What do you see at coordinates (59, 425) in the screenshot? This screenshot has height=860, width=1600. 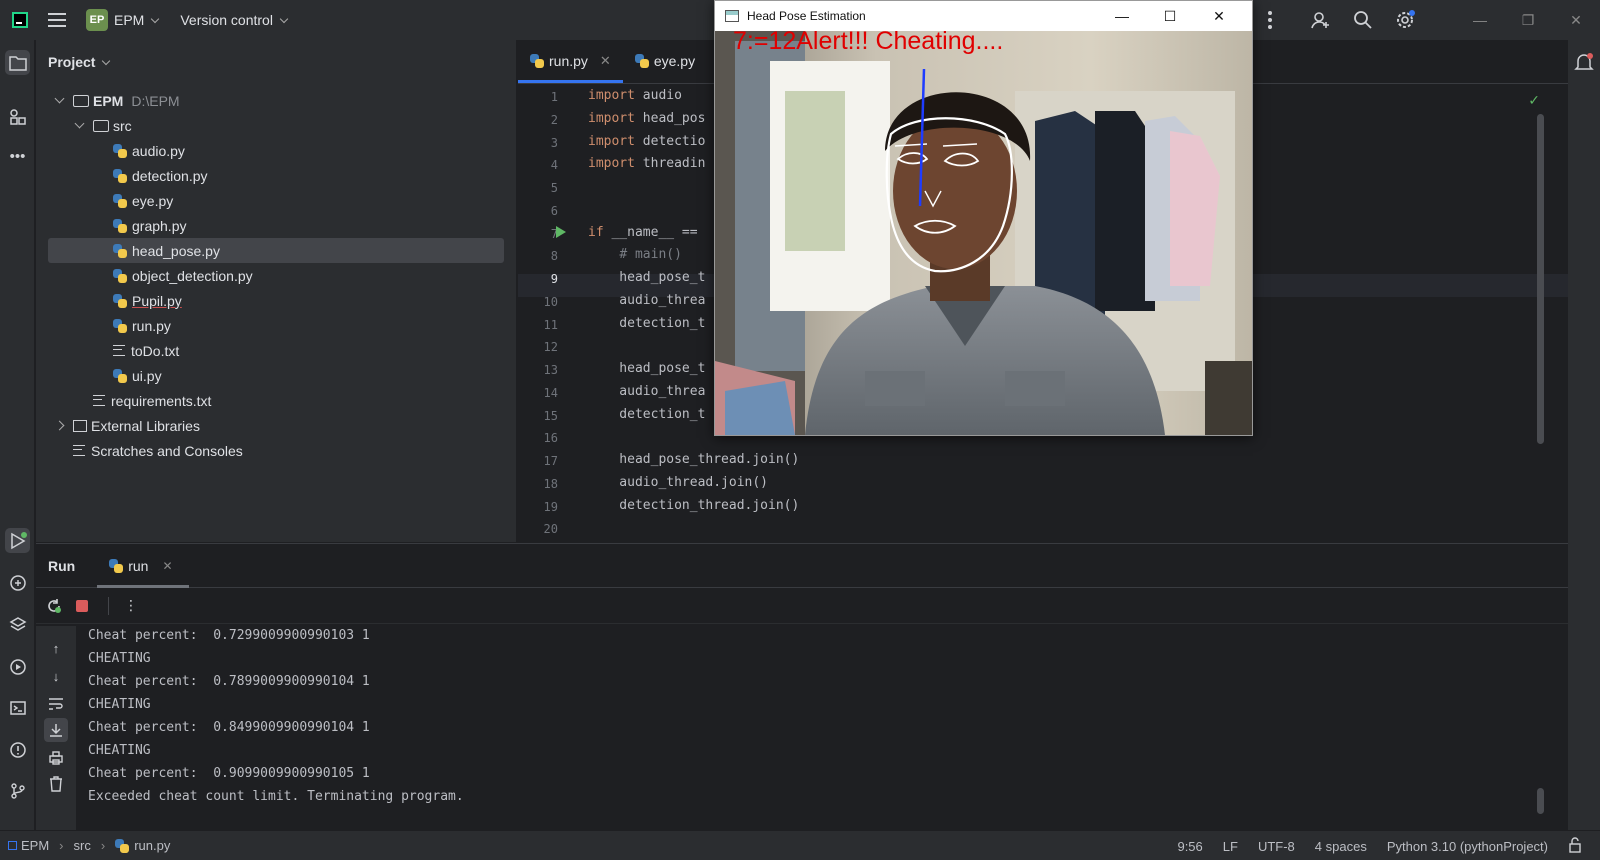 I see `chevron-right-icon` at bounding box center [59, 425].